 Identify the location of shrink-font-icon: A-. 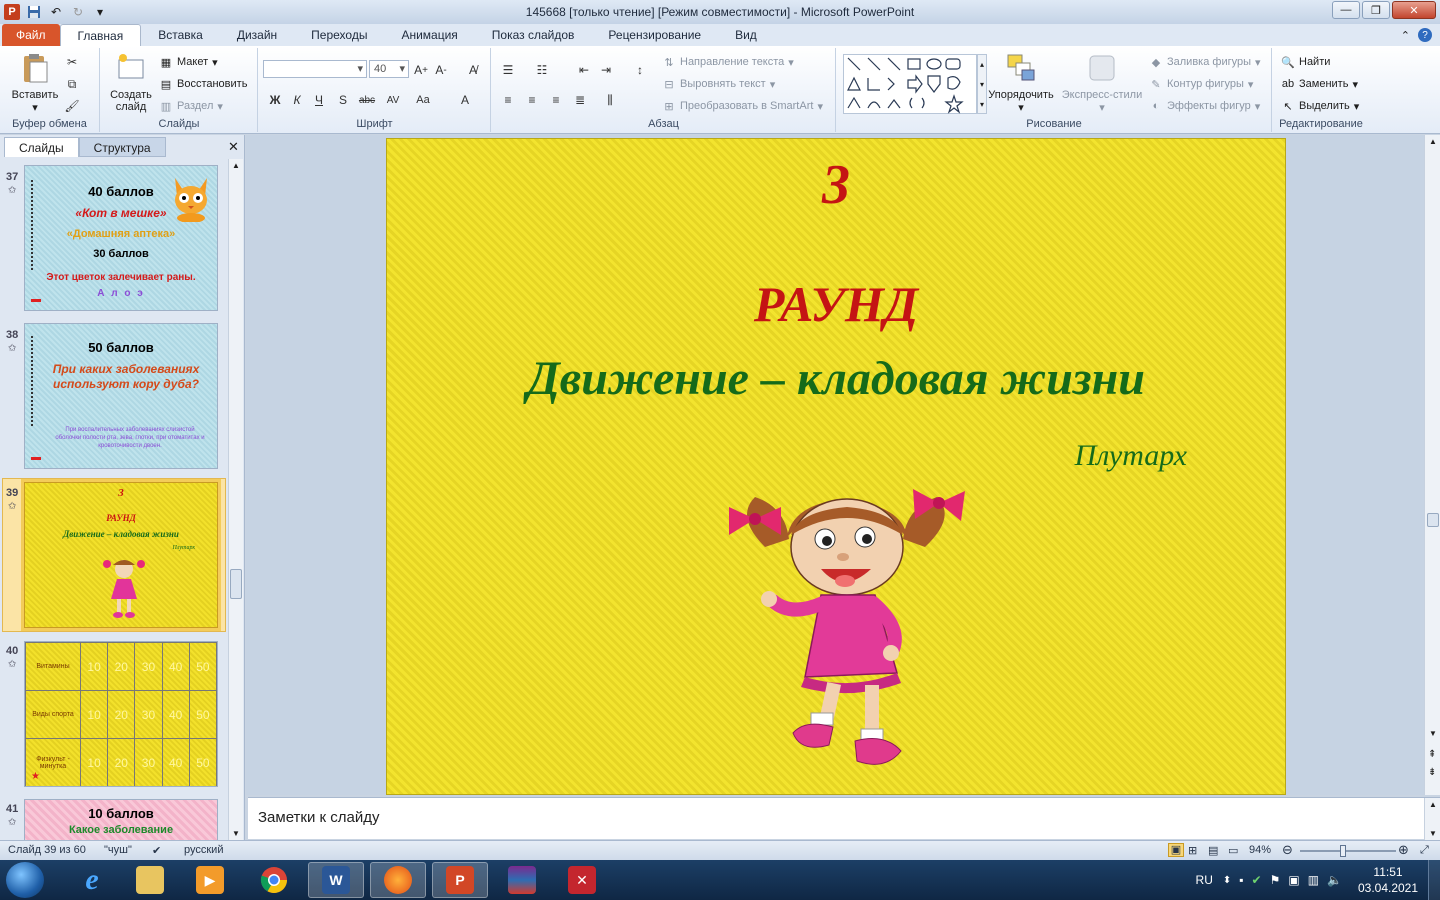
(441, 70).